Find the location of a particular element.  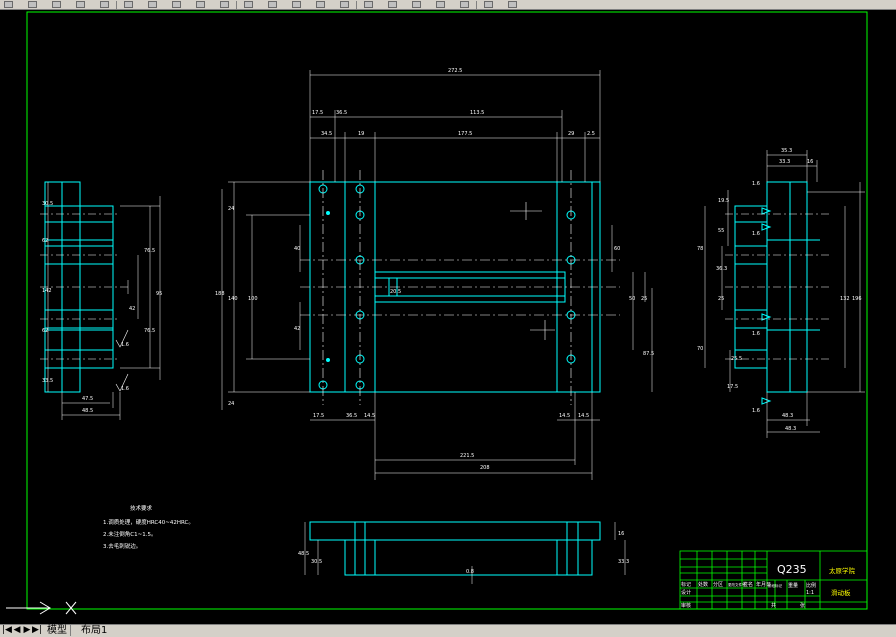

dim-text: 113.5 is located at coordinates (477, 113).